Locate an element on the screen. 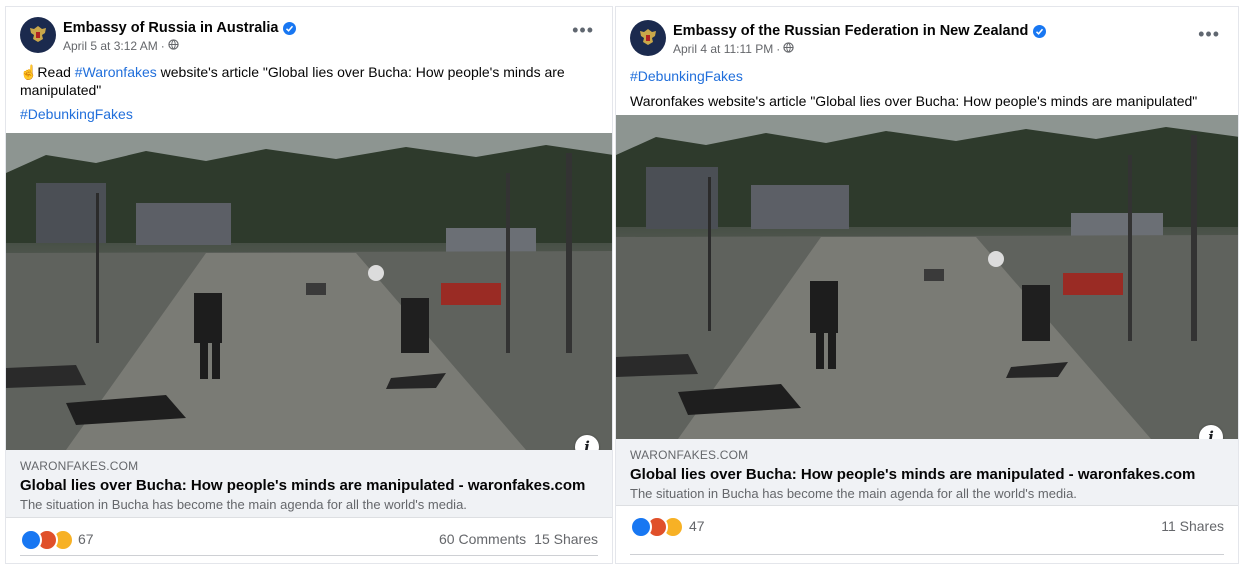  engagement-counts: 60 Comments 15 Shares is located at coordinates (518, 539).